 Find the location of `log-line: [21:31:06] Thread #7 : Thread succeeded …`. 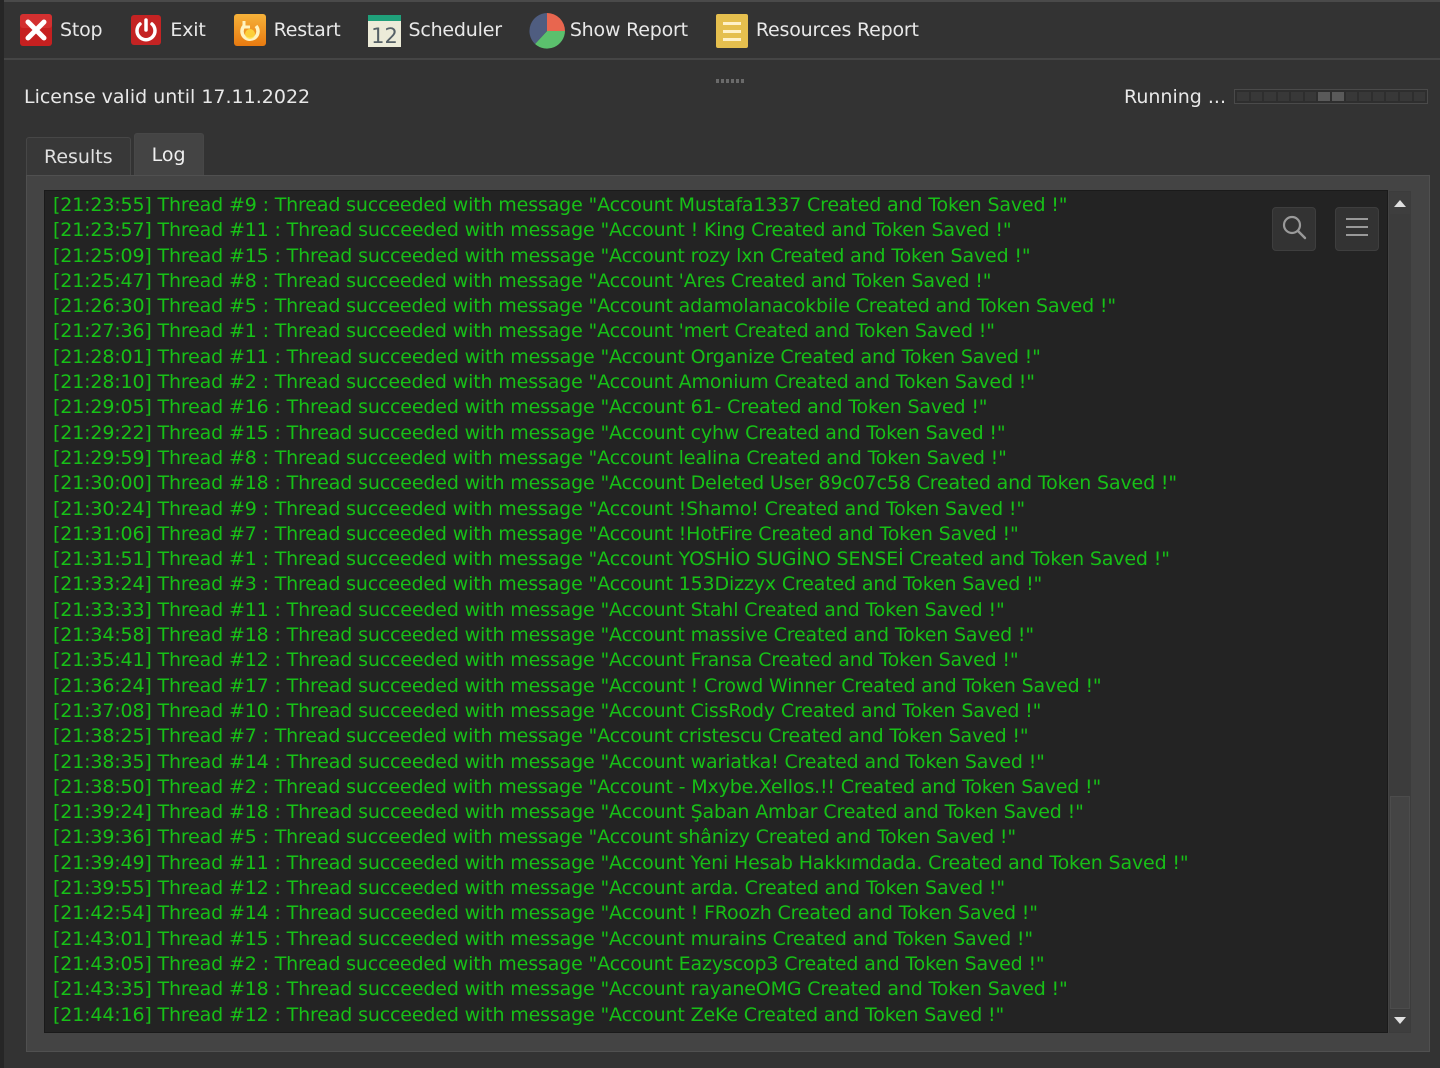

log-line: [21:31:06] Thread #7 : Thread succeeded … is located at coordinates (536, 533).